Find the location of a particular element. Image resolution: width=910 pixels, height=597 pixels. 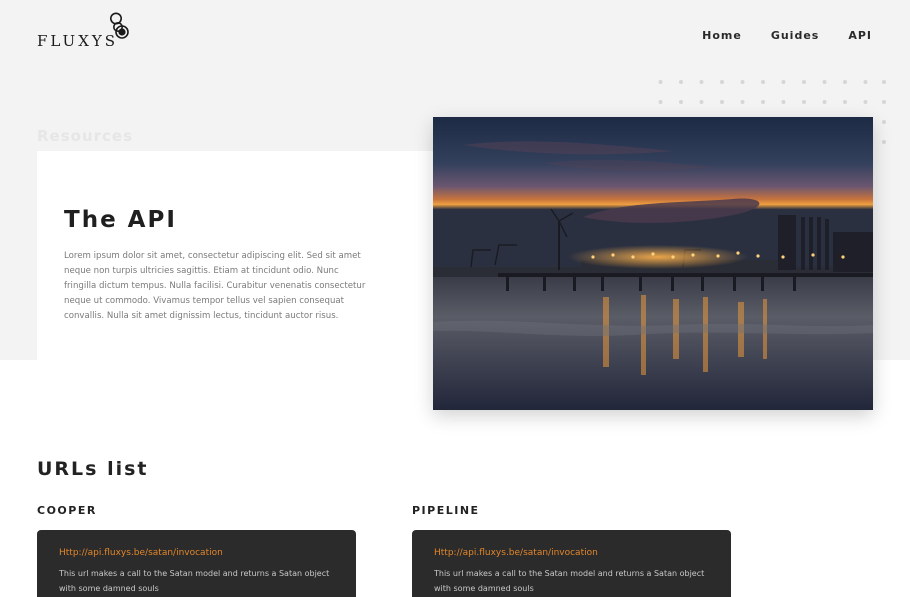

section-label-resources: Resources is located at coordinates (85, 136).